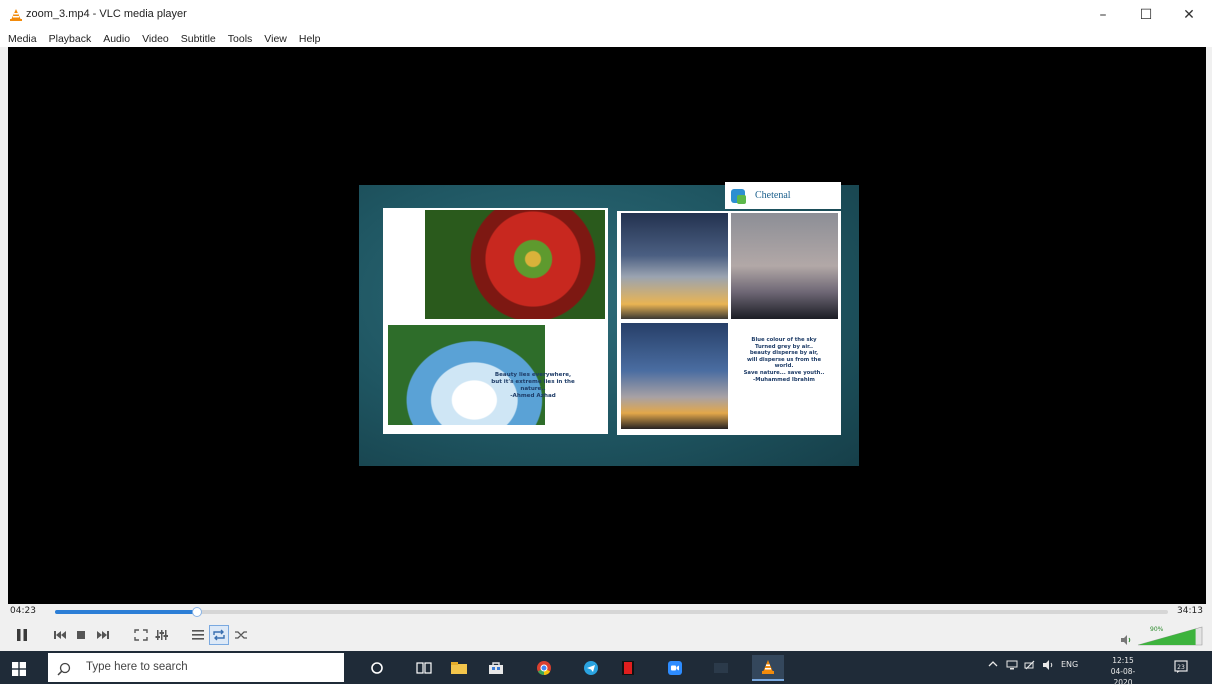 The image size is (1212, 688). I want to click on taskbar-store, so click(496, 668).